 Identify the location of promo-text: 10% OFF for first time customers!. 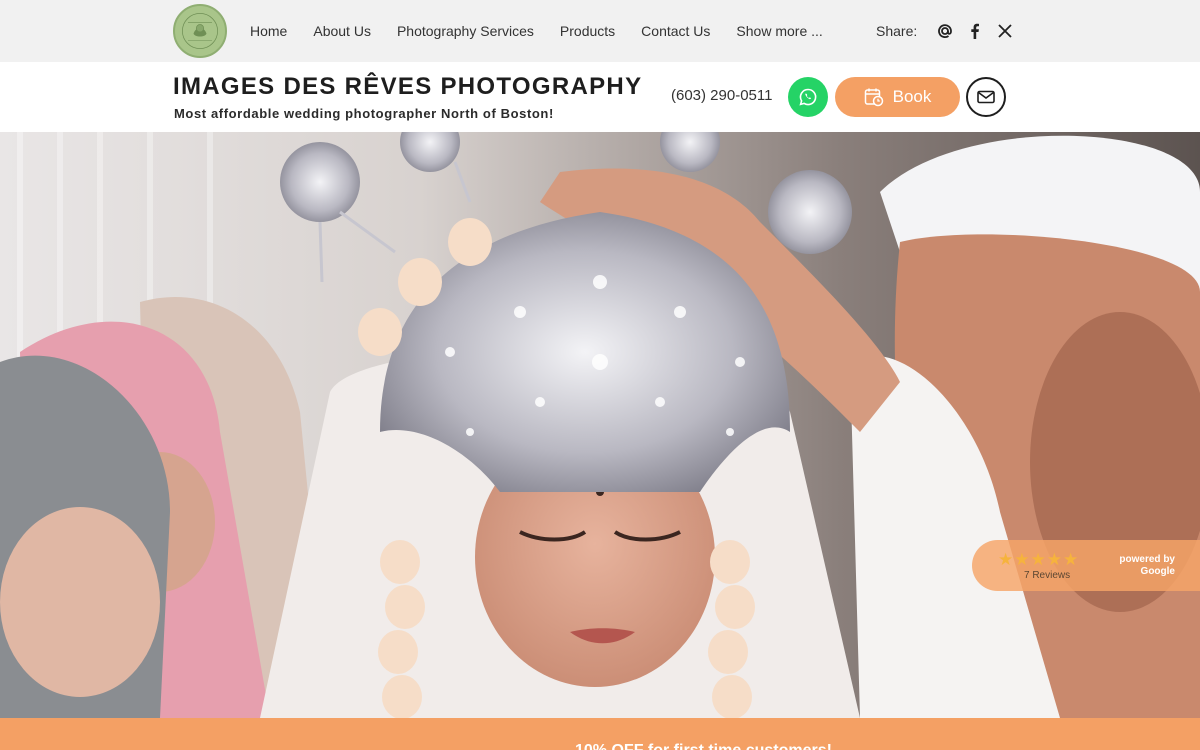
(703, 746).